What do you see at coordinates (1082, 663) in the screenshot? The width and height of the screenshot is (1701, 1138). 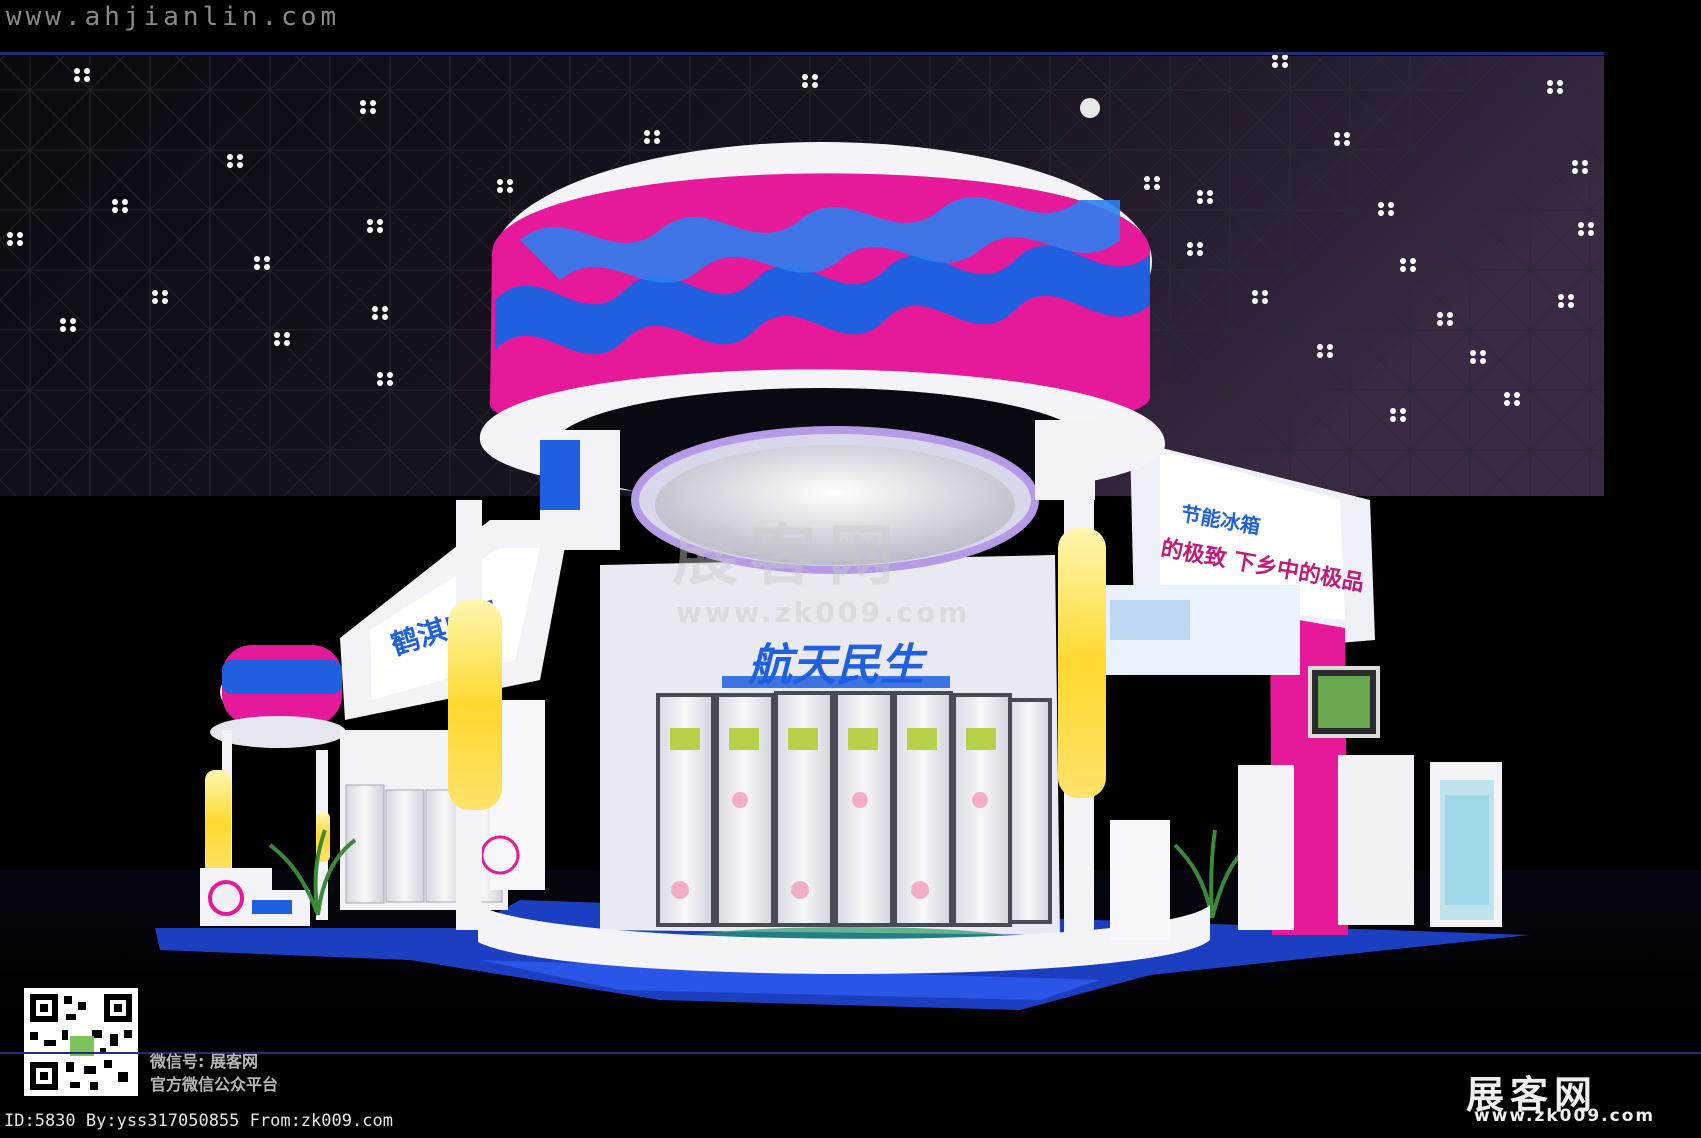 I see `light-pillar-right` at bounding box center [1082, 663].